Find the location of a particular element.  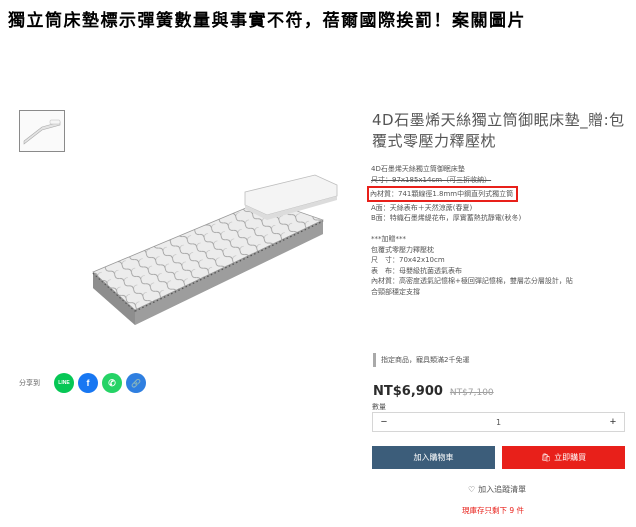

desc-line: B面：特織石墨烯緹花布，厚實蓄熱抗靜電(秋冬) is located at coordinates (446, 218).